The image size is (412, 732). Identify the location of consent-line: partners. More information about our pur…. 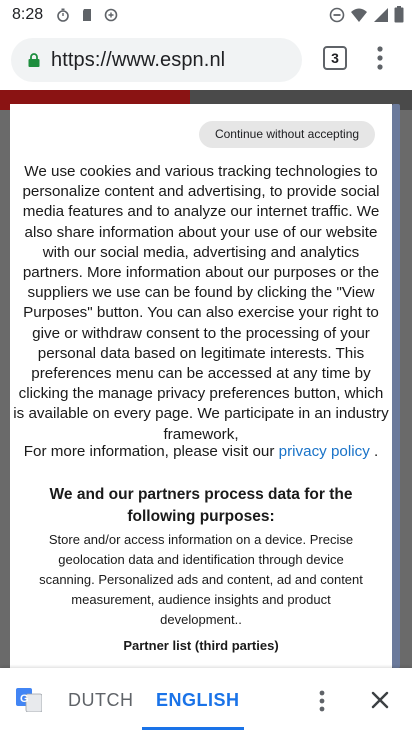
(201, 273).